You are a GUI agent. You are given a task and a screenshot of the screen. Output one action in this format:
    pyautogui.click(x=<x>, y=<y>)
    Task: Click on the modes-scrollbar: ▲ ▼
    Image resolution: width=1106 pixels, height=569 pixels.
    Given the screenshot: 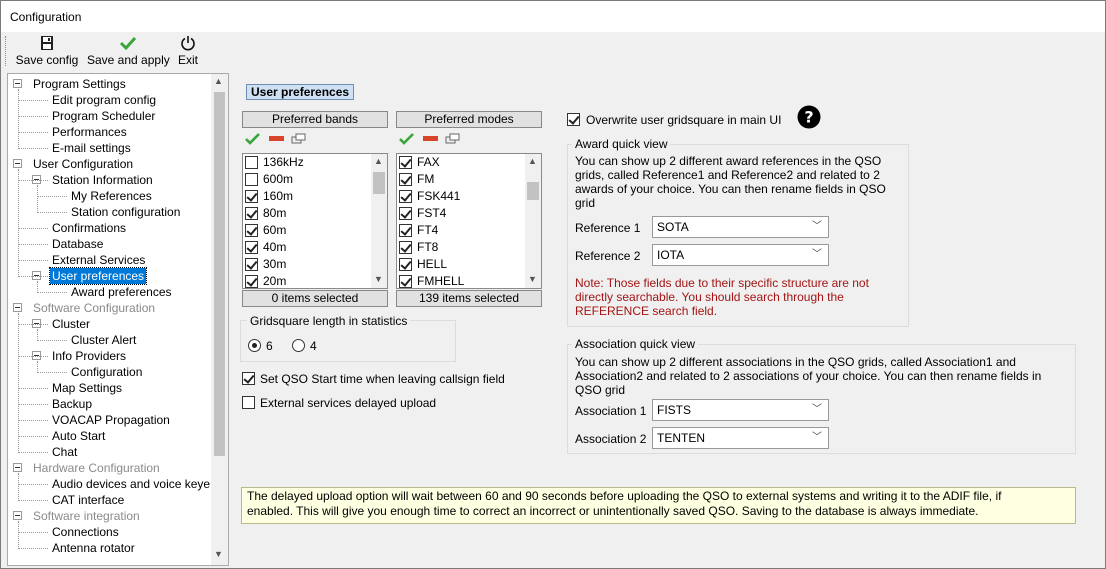 What is the action you would take?
    pyautogui.click(x=533, y=221)
    